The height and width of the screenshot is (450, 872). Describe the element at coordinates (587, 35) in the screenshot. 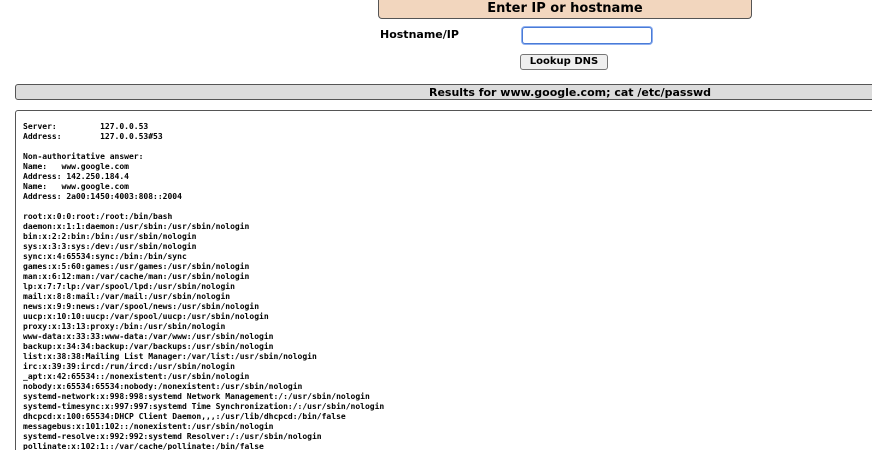

I see `hostname-input` at that location.